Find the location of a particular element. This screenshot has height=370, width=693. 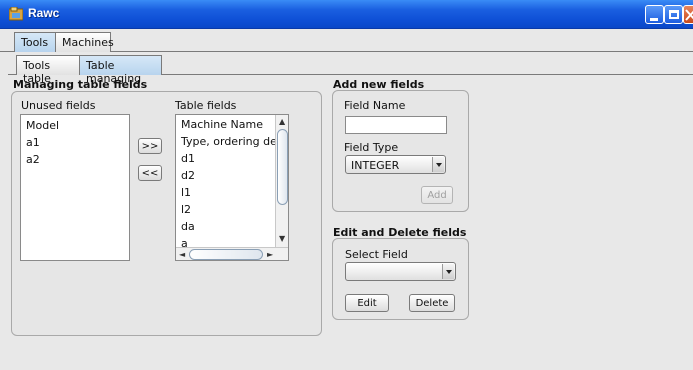

tab-tools-table: Tools table is located at coordinates (48, 70).